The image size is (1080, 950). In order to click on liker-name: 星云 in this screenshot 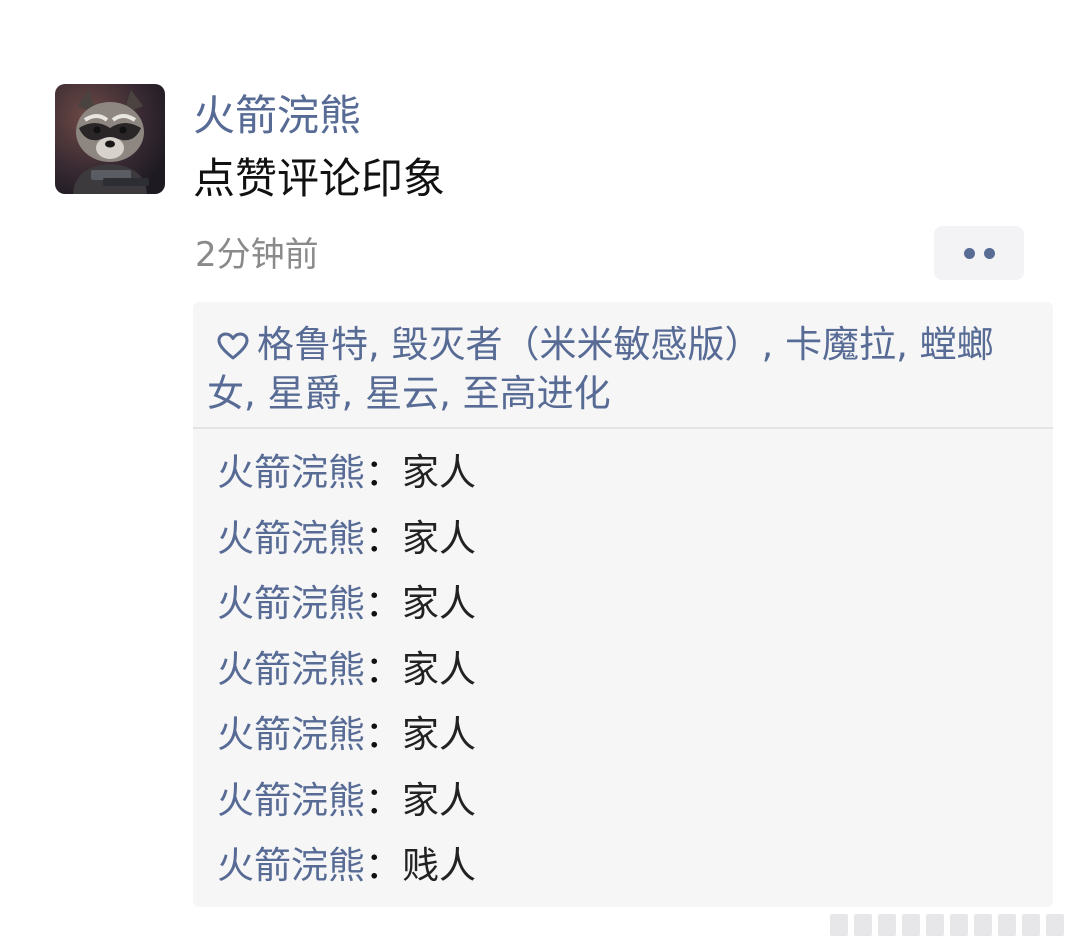, I will do `click(402, 393)`.